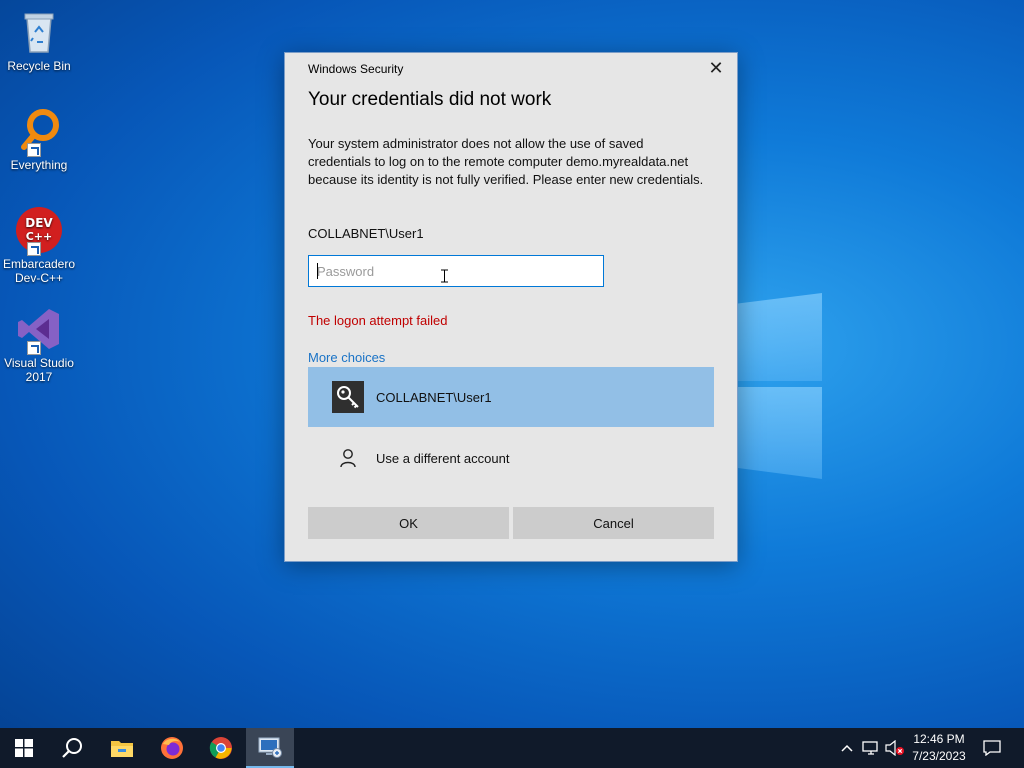  I want to click on search-icon, so click(72, 748).